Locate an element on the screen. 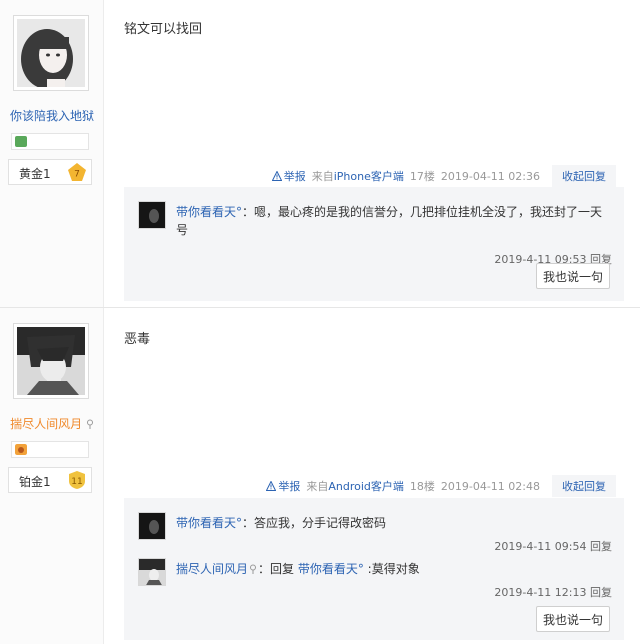 Image resolution: width=640 pixels, height=644 pixels. reply-text: 带你看看天°：答应我，分手记得改密码 is located at coordinates (394, 523).